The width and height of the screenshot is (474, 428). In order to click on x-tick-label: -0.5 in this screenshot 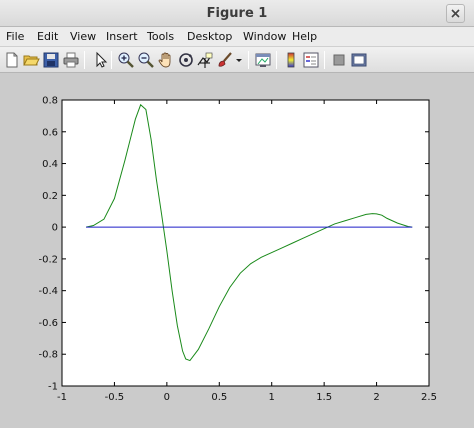, I will do `click(115, 397)`.